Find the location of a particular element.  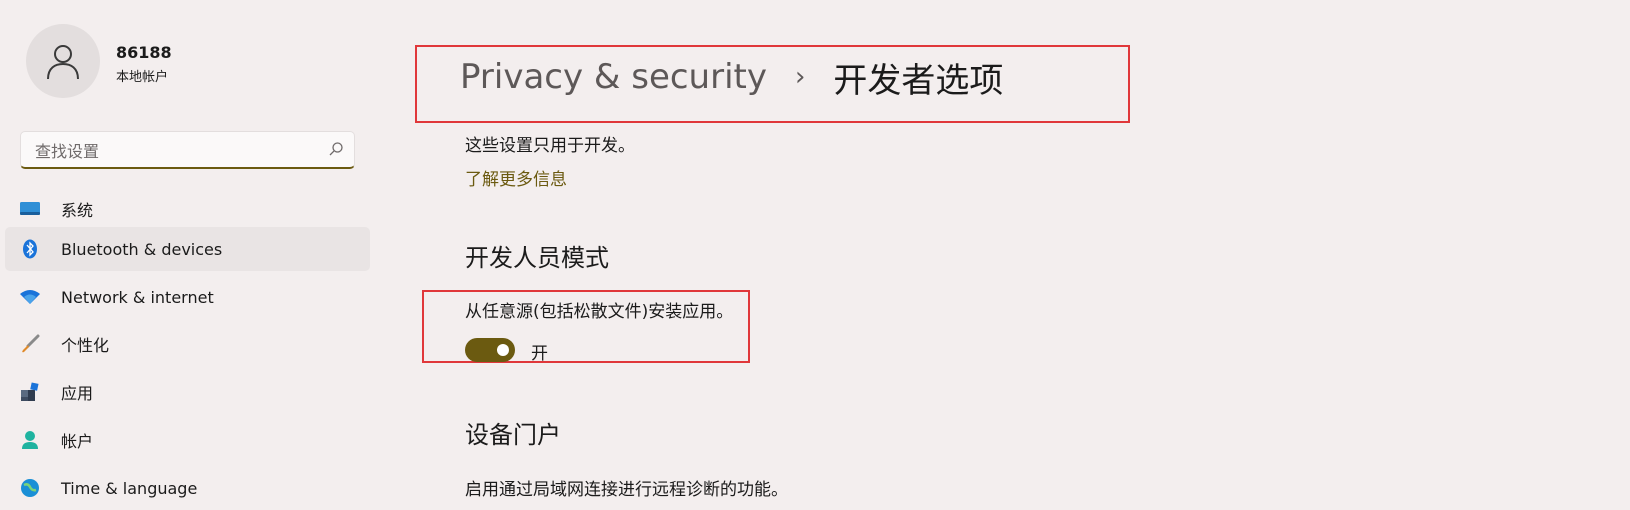

nav-item-network-internet: Network & internet is located at coordinates (187, 297).